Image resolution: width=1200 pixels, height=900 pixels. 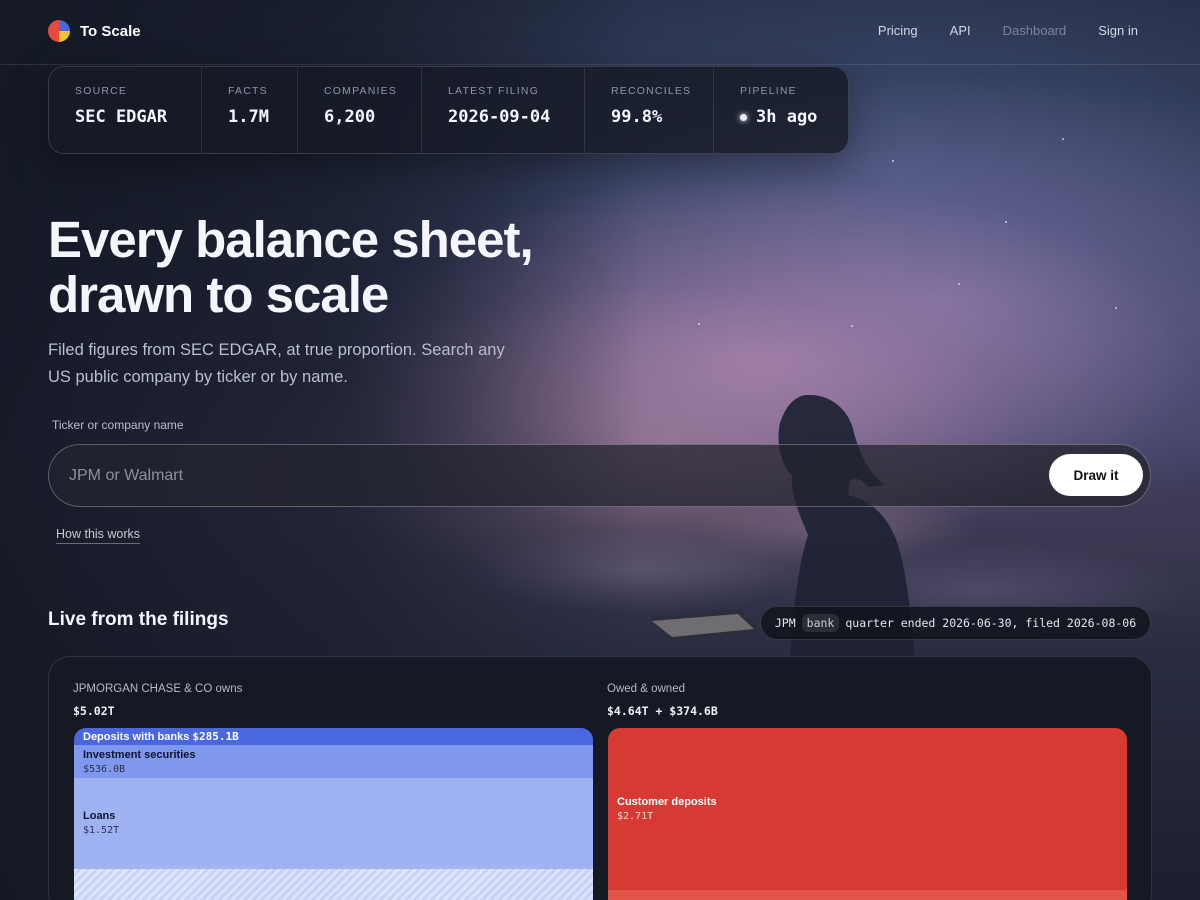 I want to click on segment-value: $536.0B, so click(x=104, y=769).